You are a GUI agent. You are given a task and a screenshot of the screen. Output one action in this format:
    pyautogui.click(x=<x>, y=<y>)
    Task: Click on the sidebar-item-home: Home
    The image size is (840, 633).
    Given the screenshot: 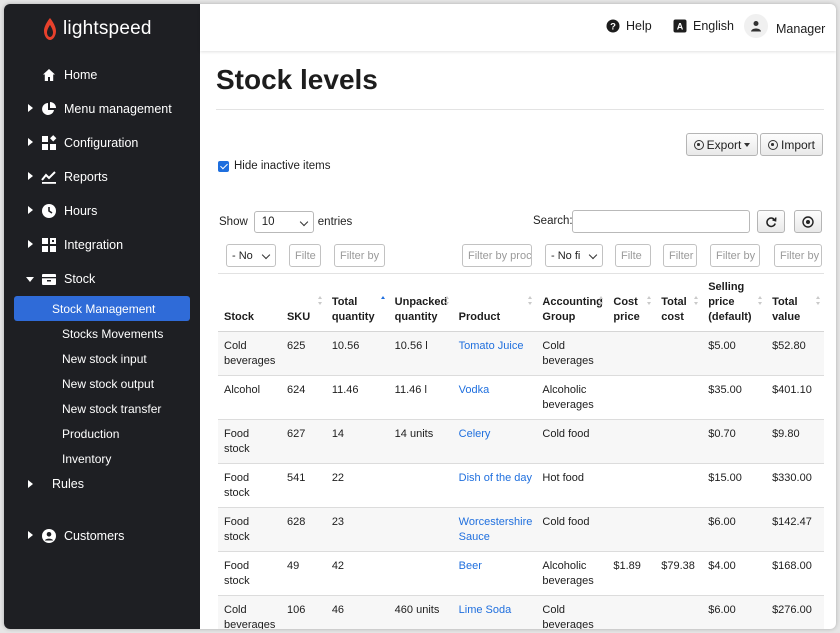 What is the action you would take?
    pyautogui.click(x=102, y=75)
    